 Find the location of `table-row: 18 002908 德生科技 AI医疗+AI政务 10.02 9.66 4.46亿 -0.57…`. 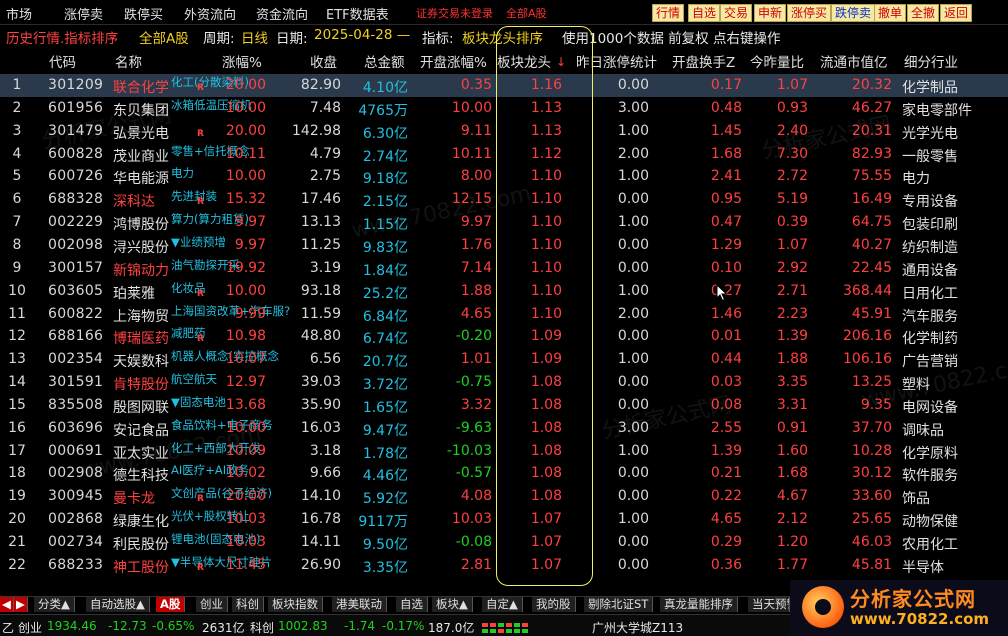

table-row: 18 002908 德生科技 AI医疗+AI政务 10.02 9.66 4.46亿 -0.57… is located at coordinates (504, 473).